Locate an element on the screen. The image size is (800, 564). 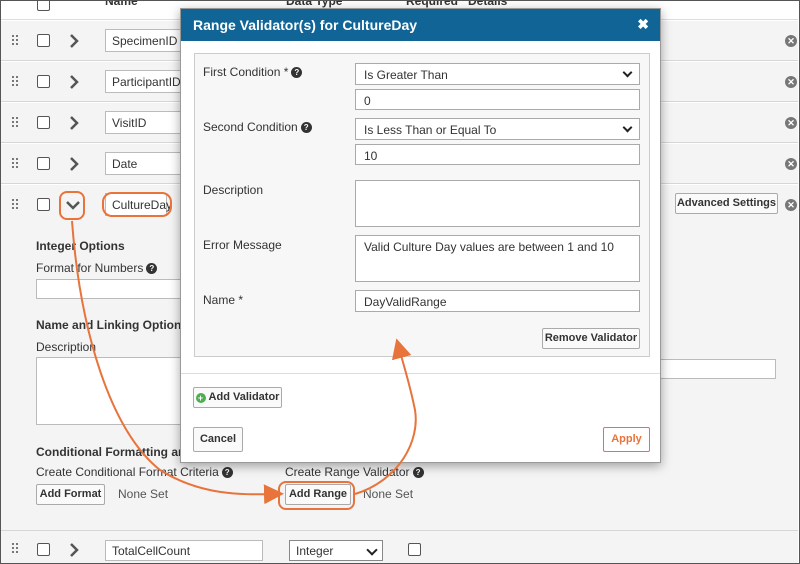
advanced-settings-button: Advanced Settings is located at coordinates (726, 203).